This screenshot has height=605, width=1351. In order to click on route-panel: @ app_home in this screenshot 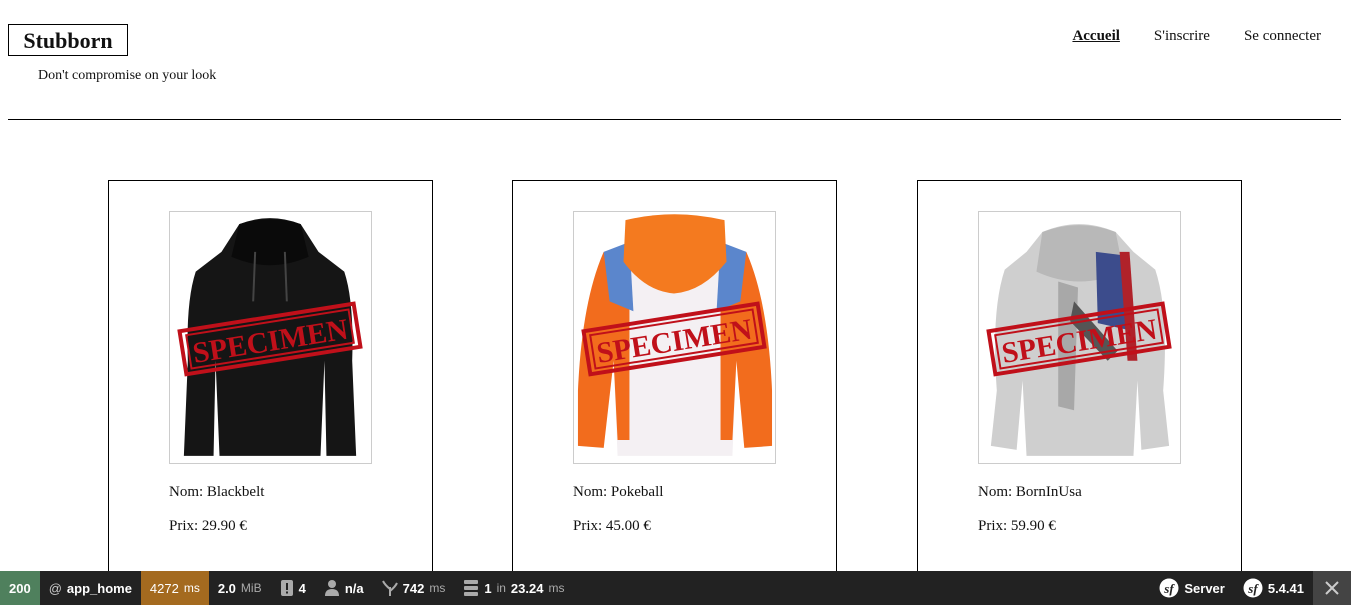, I will do `click(90, 588)`.